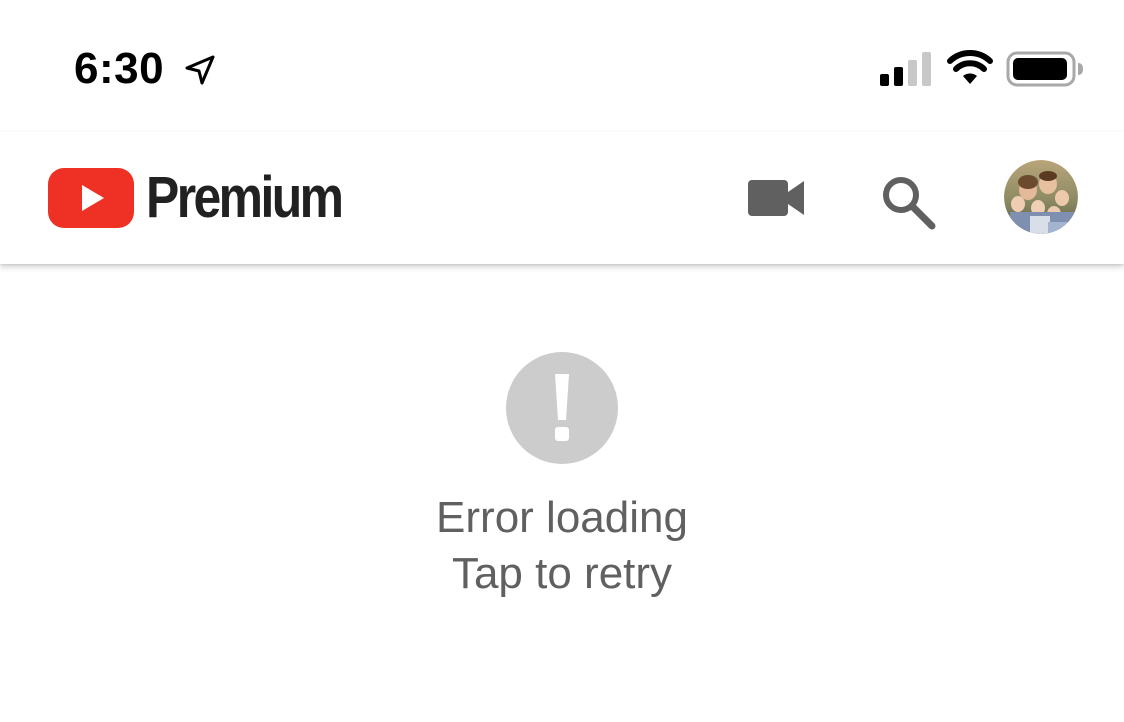 This screenshot has width=1124, height=722. What do you see at coordinates (970, 67) in the screenshot?
I see `wifi-icon` at bounding box center [970, 67].